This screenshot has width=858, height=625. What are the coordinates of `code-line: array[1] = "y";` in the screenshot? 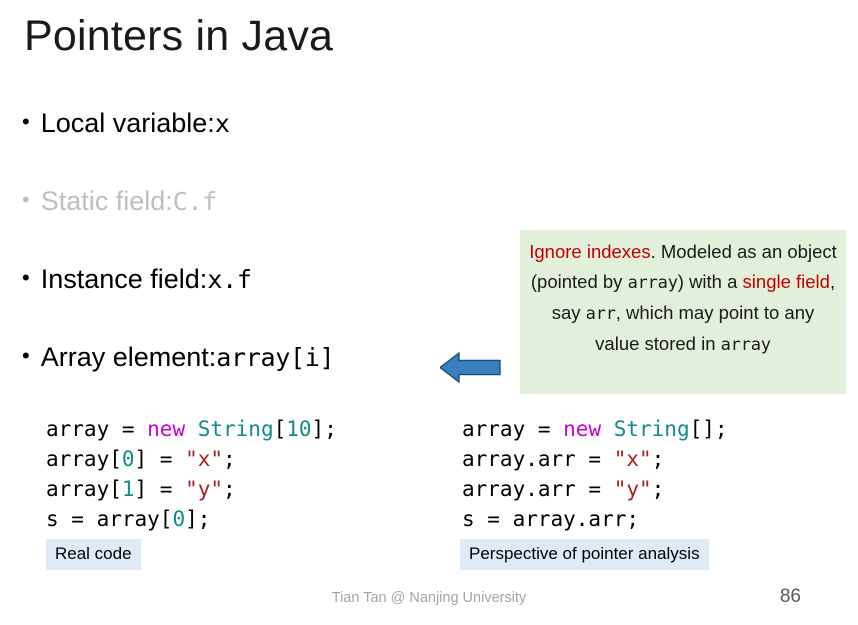 It's located at (191, 489).